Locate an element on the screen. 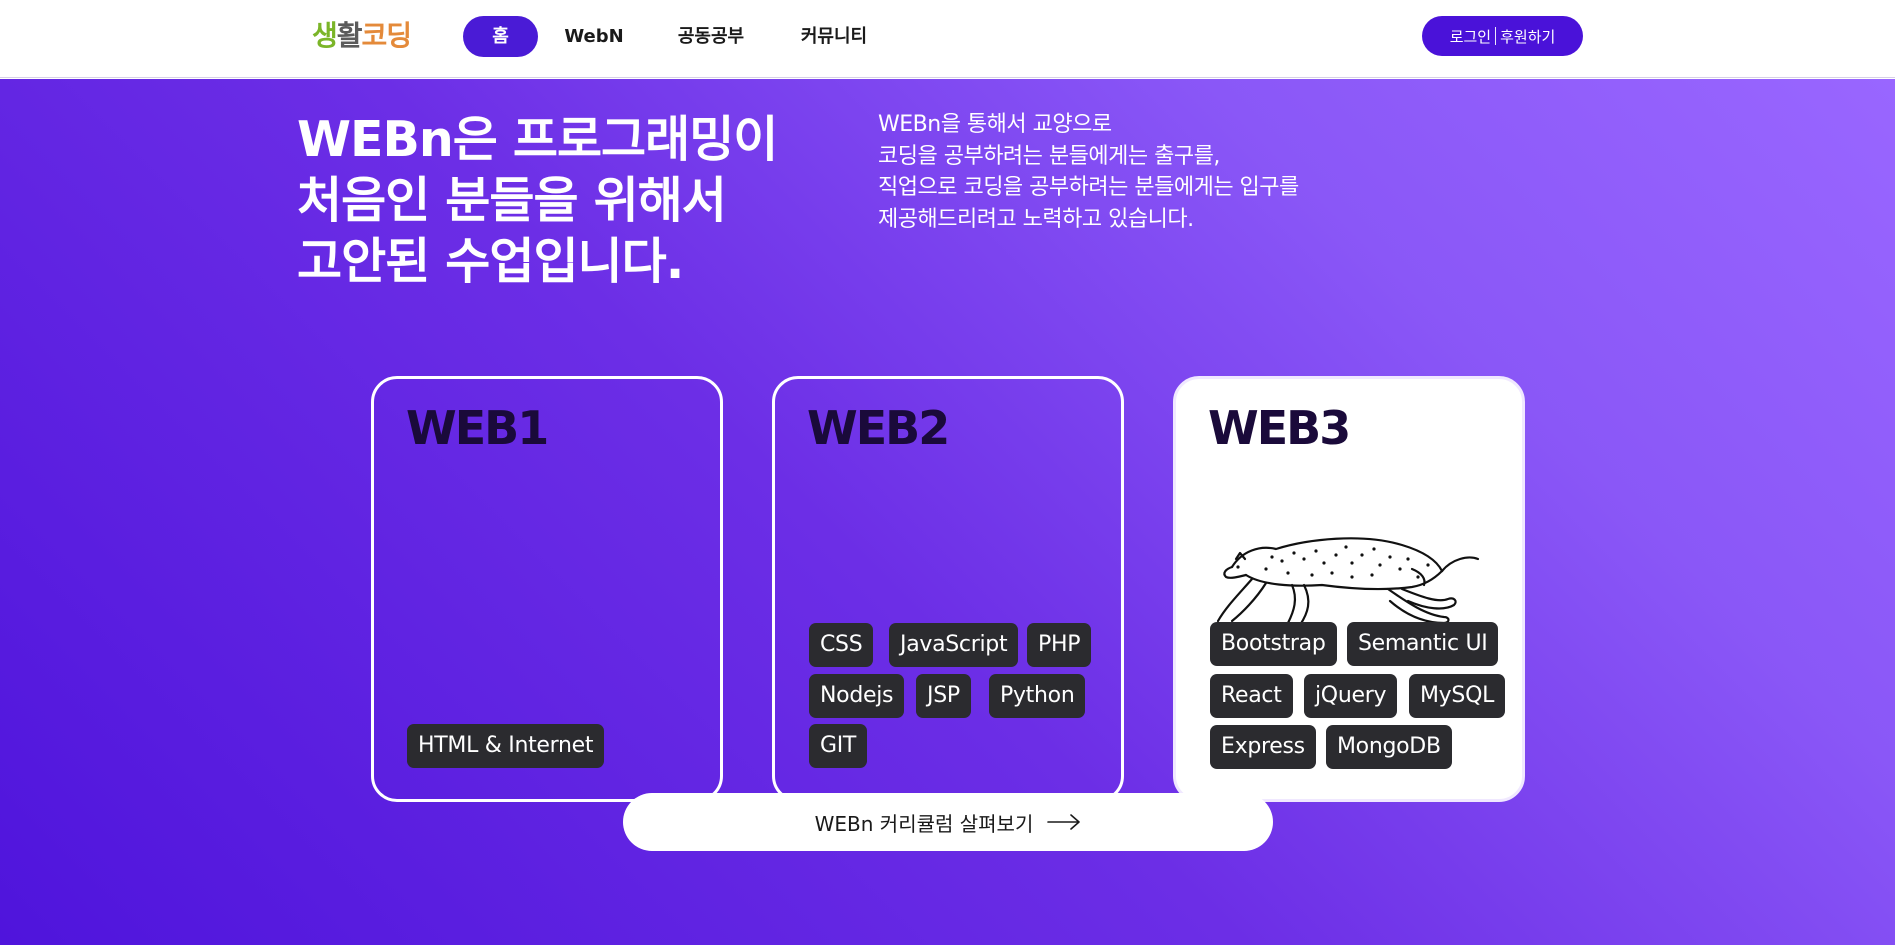  tag-semantic-ui: Semantic UI is located at coordinates (1423, 644).